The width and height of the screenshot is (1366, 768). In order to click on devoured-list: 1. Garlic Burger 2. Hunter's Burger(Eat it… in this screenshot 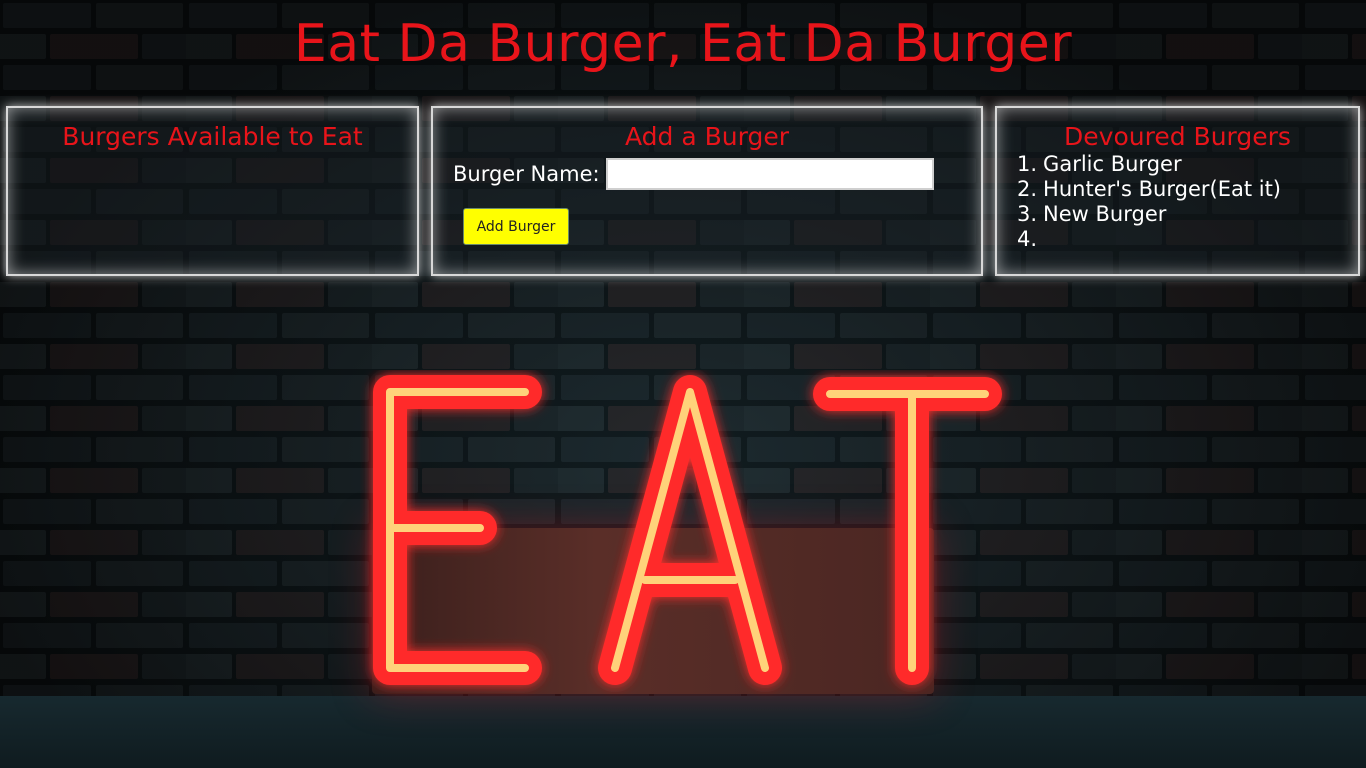, I will do `click(1149, 202)`.